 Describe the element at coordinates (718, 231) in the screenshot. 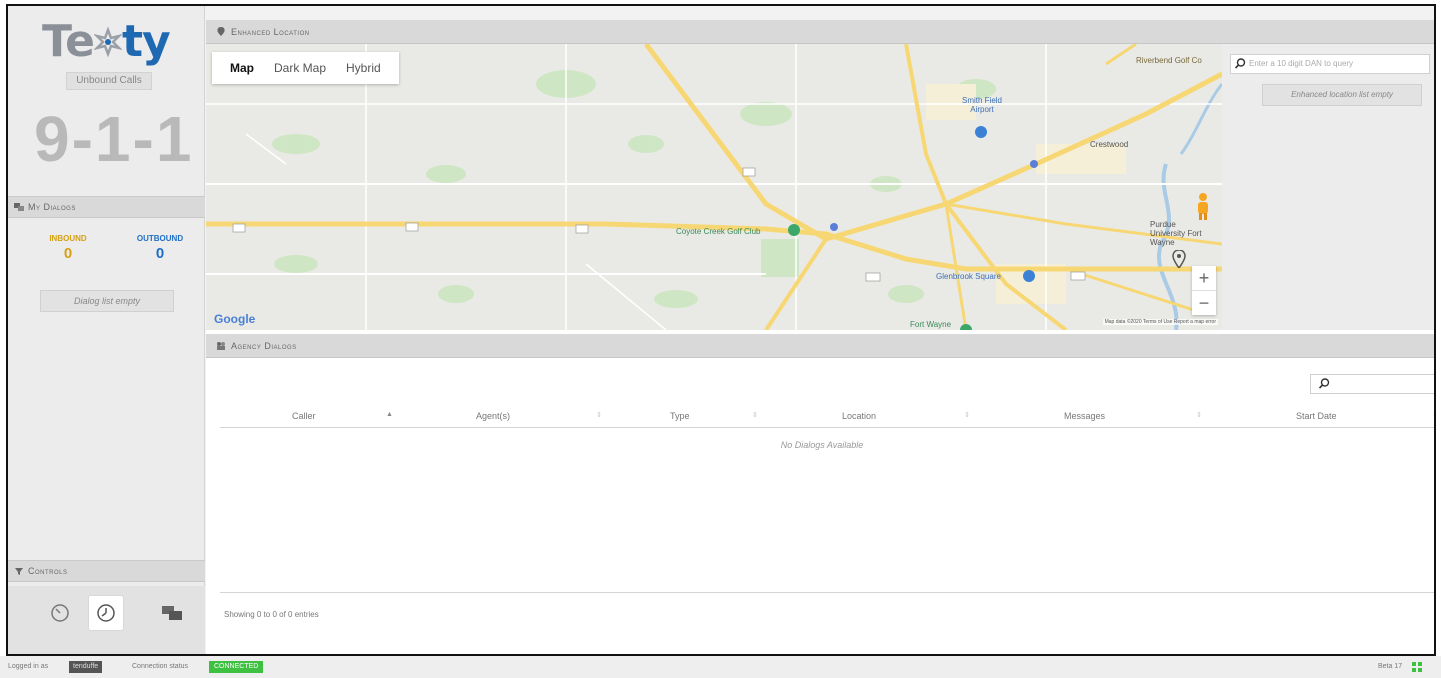

I see `map-label-coyote: Coyote Creek Golf Club` at that location.